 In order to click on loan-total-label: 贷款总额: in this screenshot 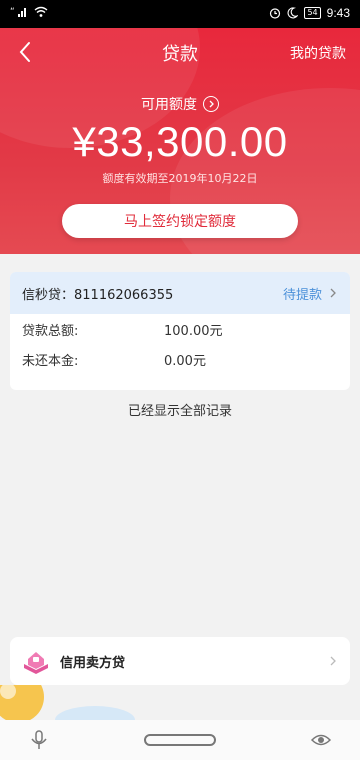, I will do `click(50, 331)`.